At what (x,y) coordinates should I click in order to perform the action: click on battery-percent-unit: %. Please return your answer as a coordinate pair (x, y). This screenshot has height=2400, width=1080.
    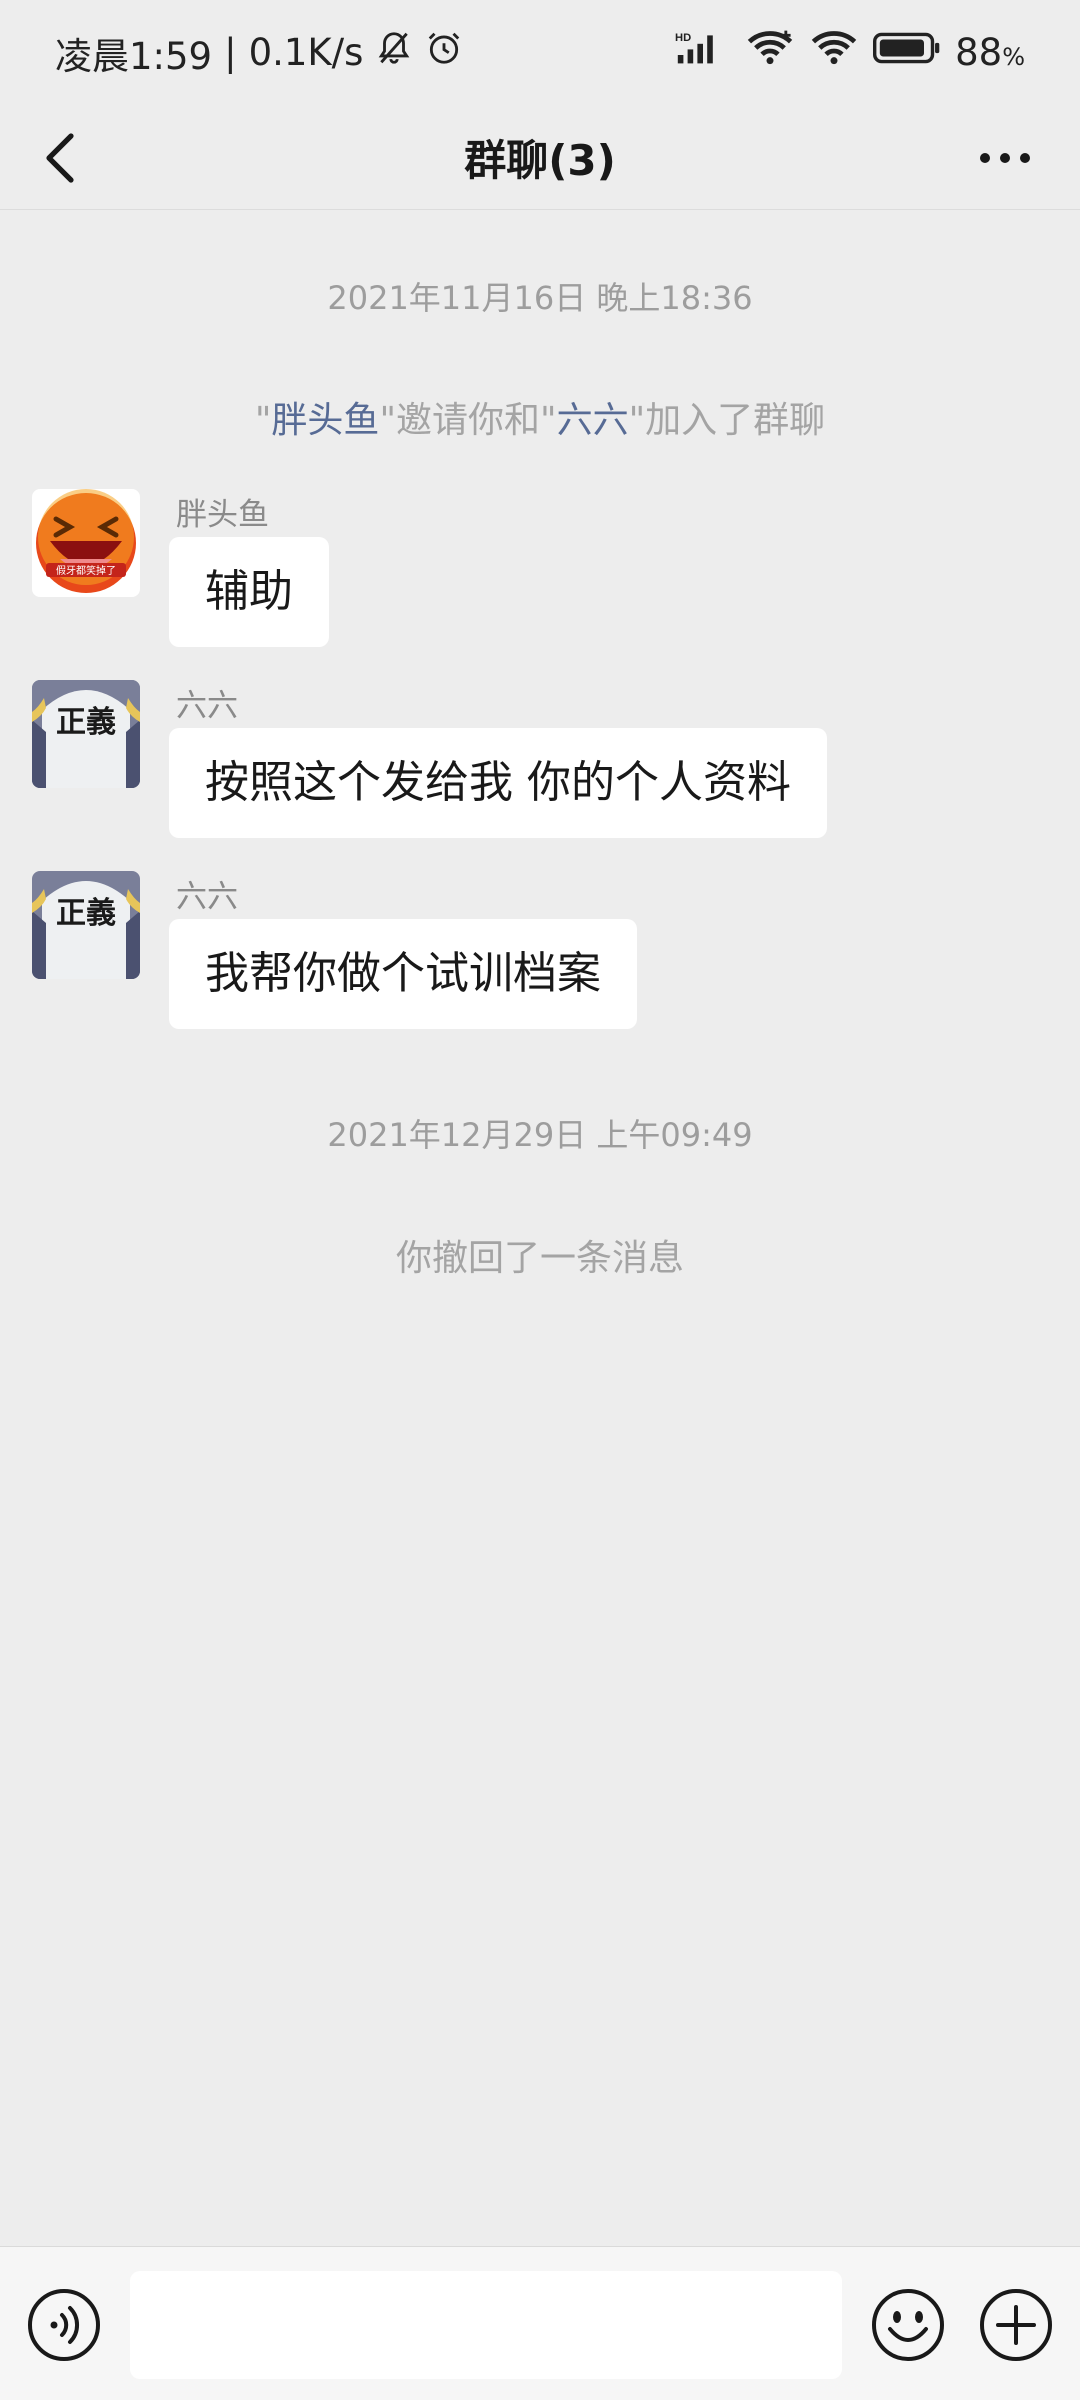
    Looking at the image, I should click on (1013, 57).